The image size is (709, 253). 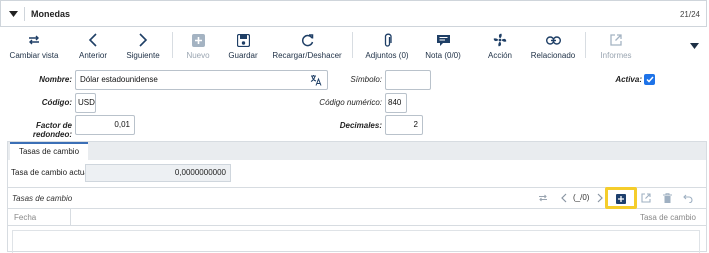 I want to click on grid-pager: (_/0), so click(x=581, y=197).